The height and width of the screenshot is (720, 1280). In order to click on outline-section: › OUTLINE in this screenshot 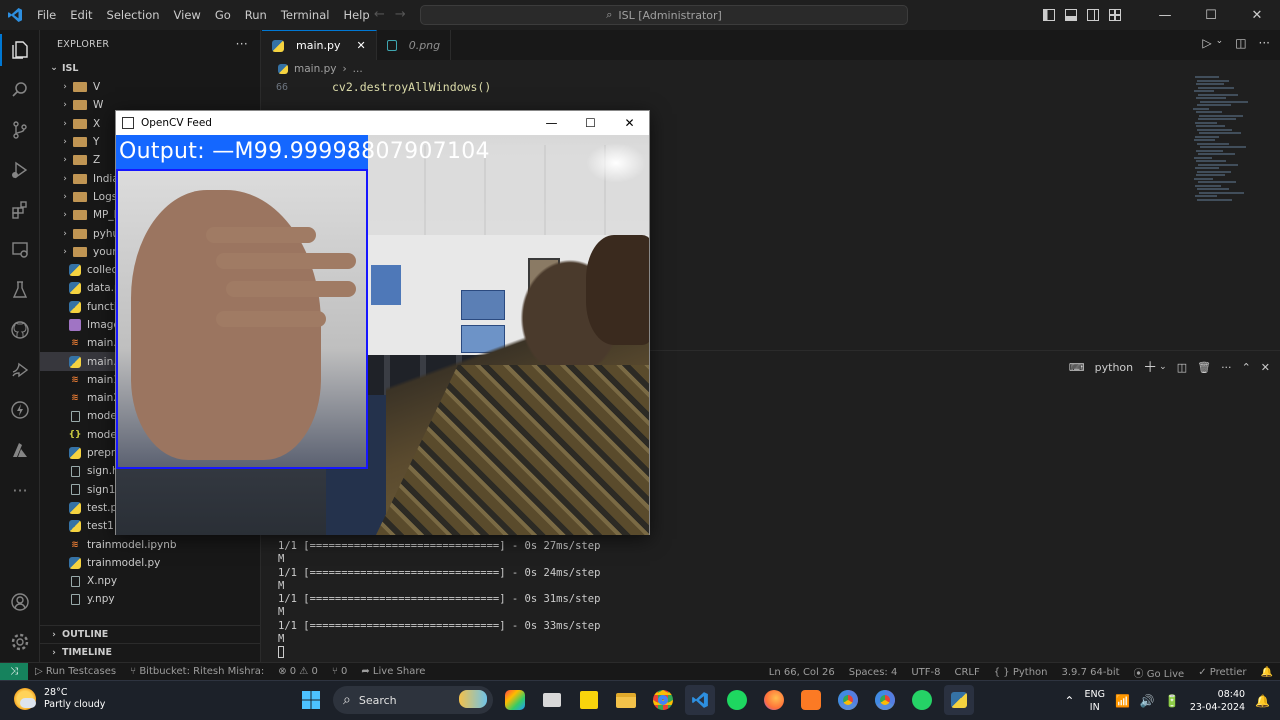, I will do `click(150, 634)`.